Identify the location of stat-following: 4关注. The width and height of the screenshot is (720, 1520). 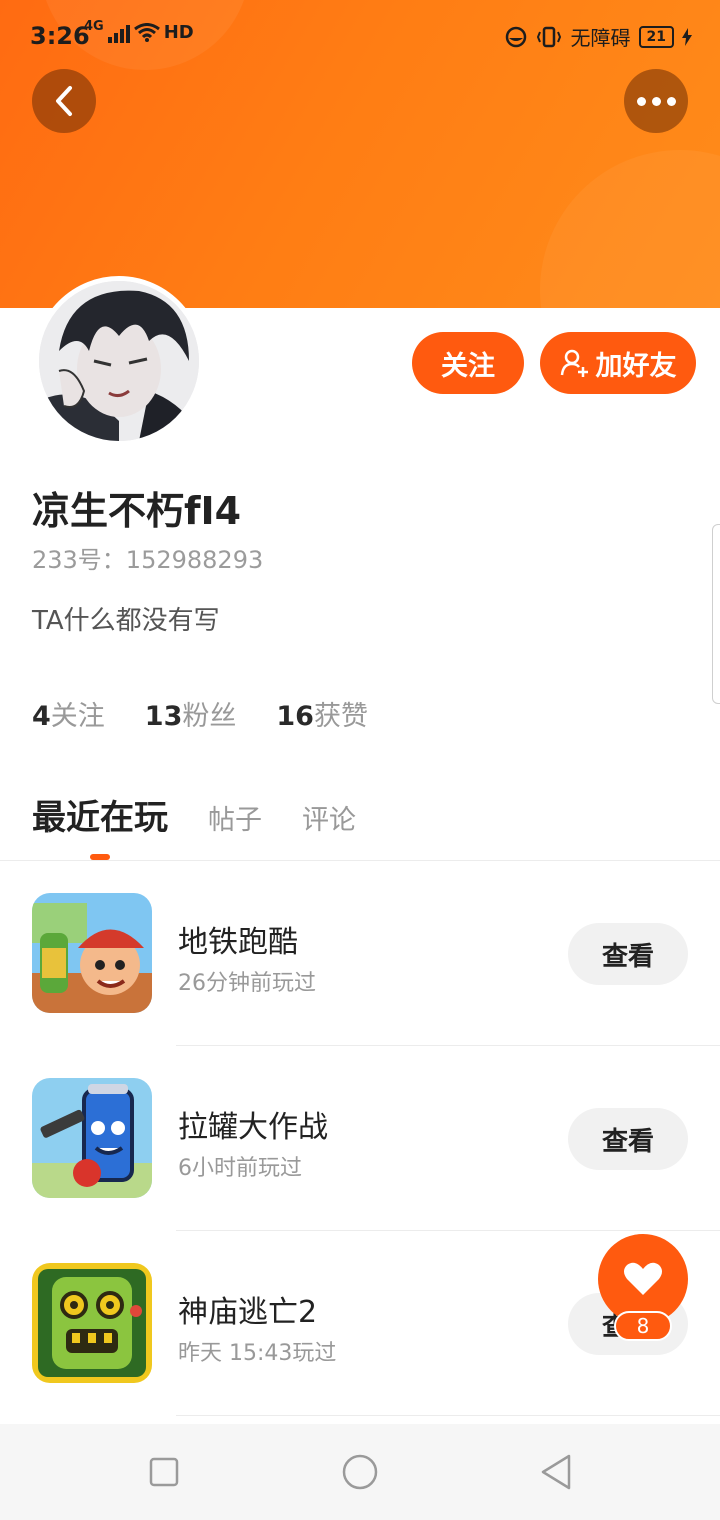
(68, 713).